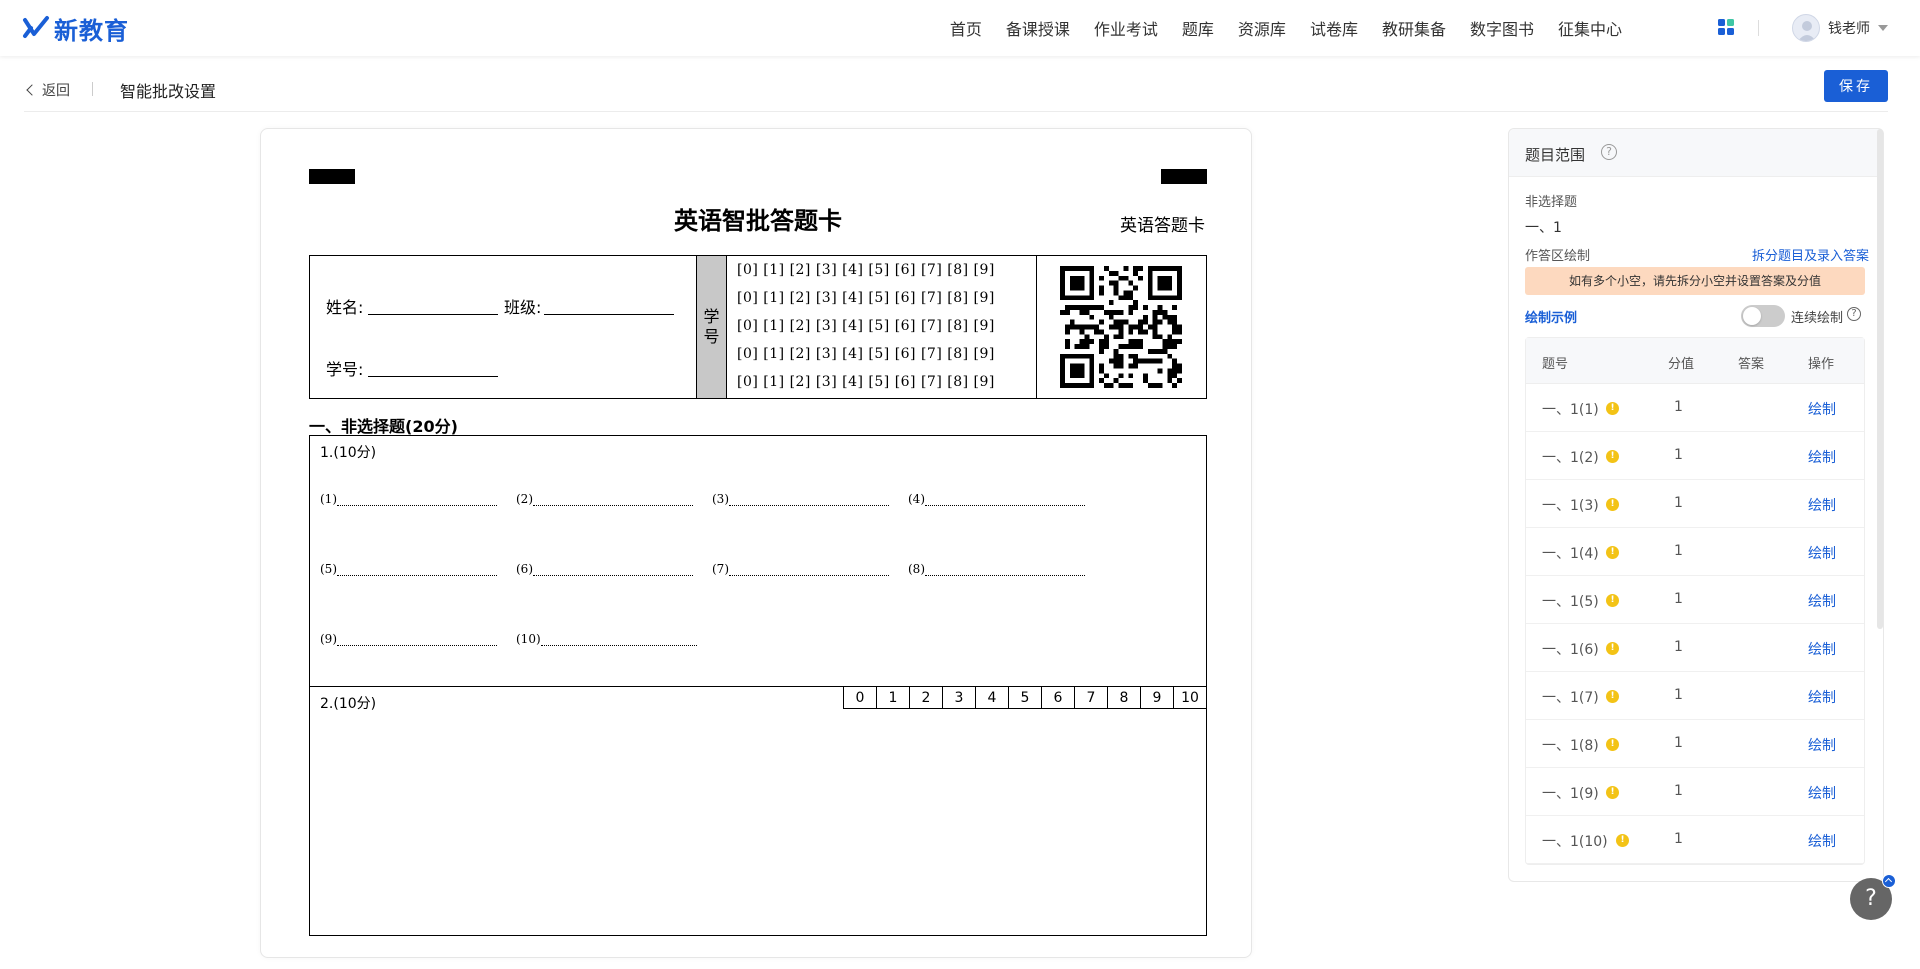  What do you see at coordinates (1198, 28) in the screenshot?
I see `nav-item-3: 题库` at bounding box center [1198, 28].